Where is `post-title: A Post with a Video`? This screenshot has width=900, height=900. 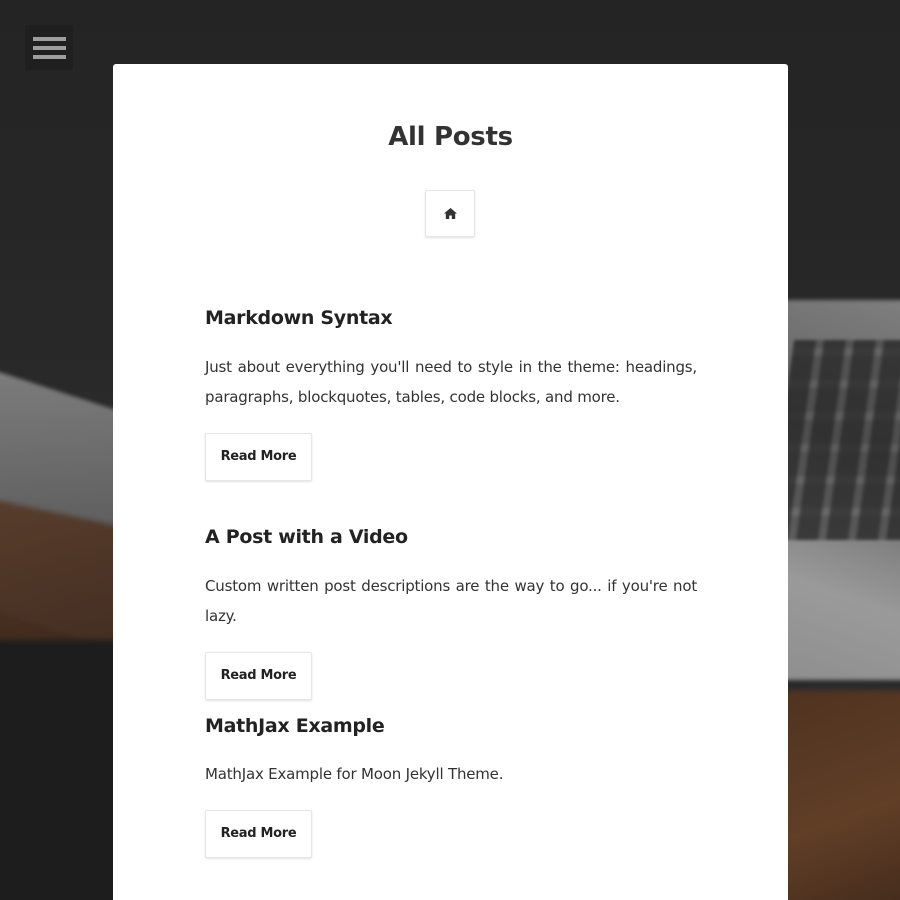 post-title: A Post with a Video is located at coordinates (451, 537).